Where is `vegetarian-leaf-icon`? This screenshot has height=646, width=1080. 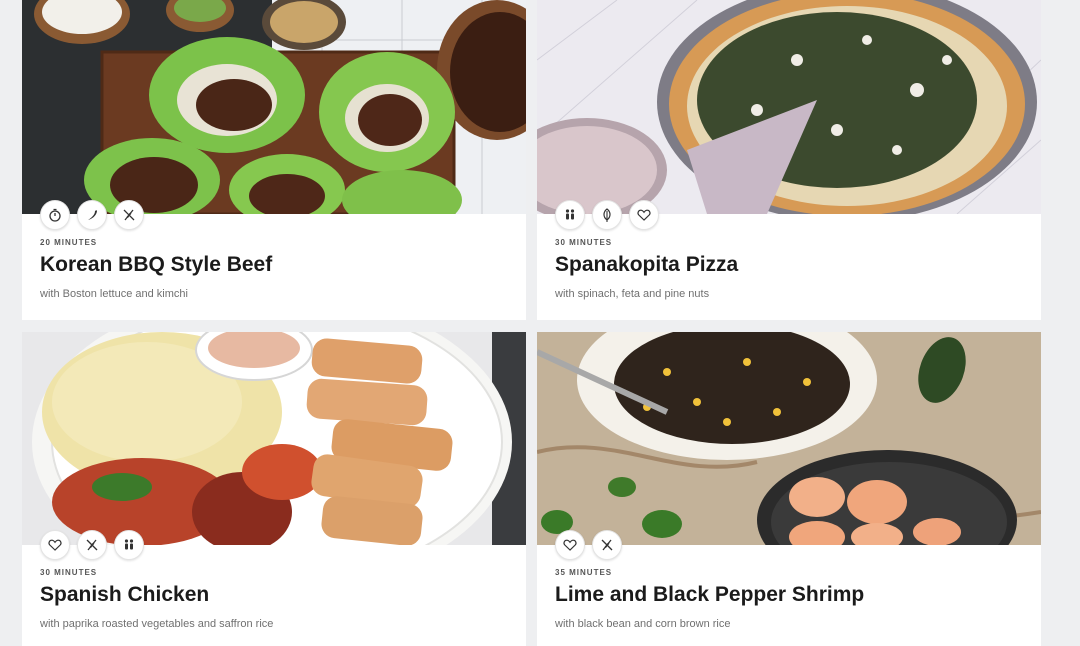
vegetarian-leaf-icon is located at coordinates (607, 215).